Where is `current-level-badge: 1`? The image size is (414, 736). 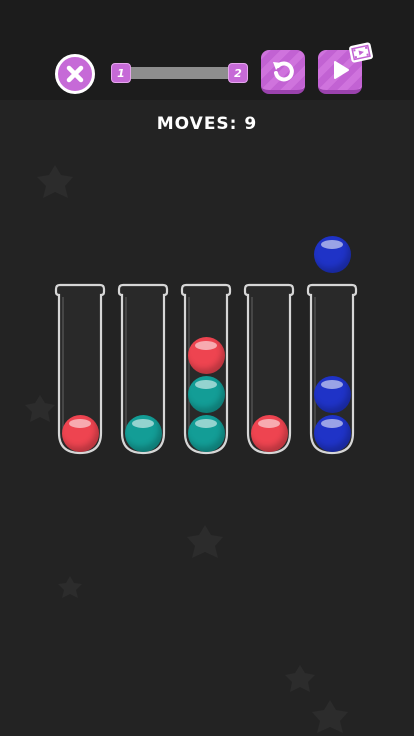 current-level-badge: 1 is located at coordinates (121, 73).